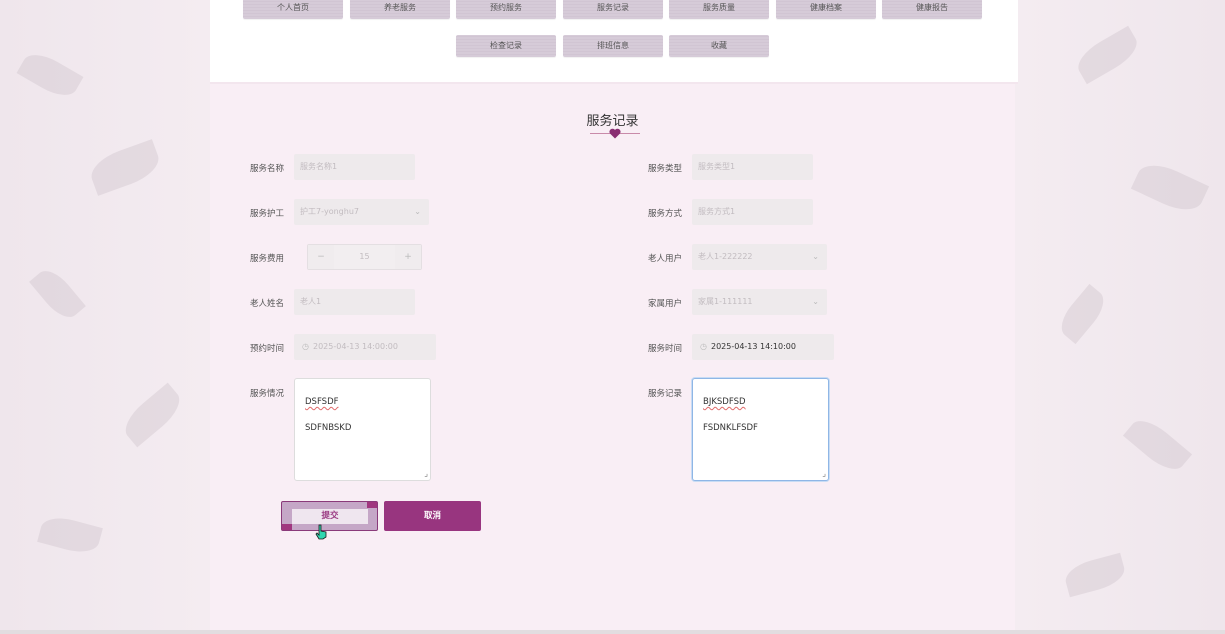 The width and height of the screenshot is (1225, 634). I want to click on service-time-value: 2025-04-13 14:10:00, so click(753, 346).